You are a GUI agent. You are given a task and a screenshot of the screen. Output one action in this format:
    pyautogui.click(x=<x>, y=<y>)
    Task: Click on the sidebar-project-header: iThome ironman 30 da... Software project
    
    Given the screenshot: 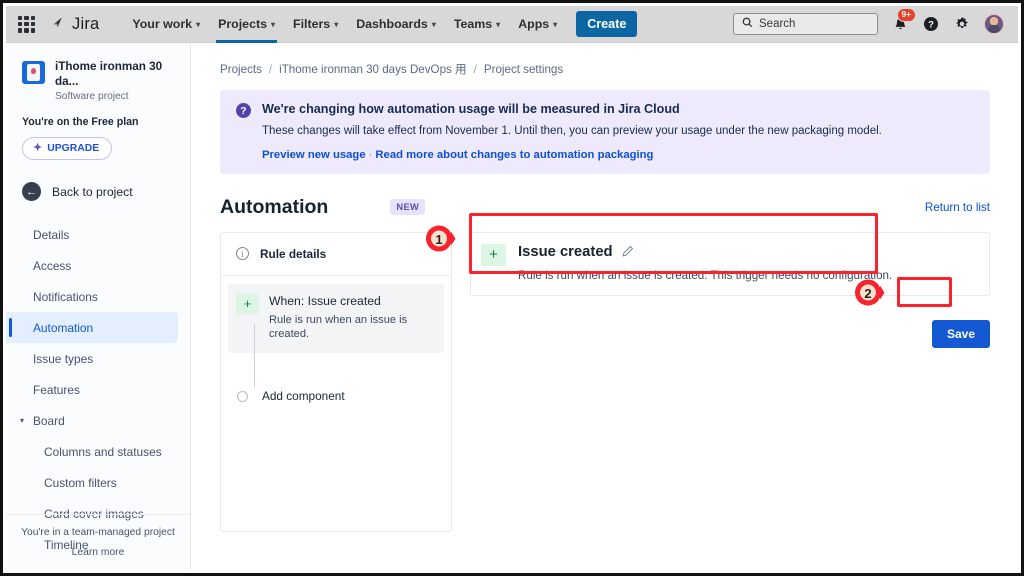 What is the action you would take?
    pyautogui.click(x=98, y=80)
    